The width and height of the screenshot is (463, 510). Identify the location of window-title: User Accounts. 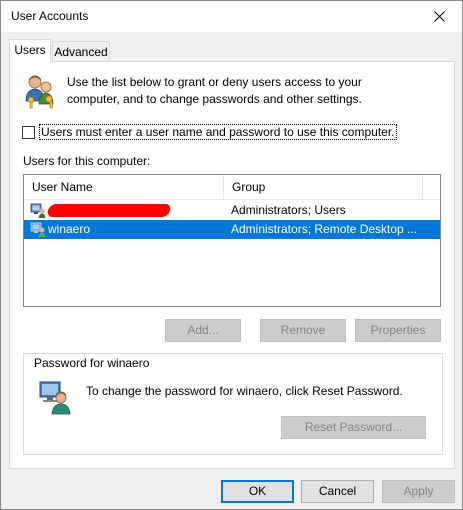
(50, 16).